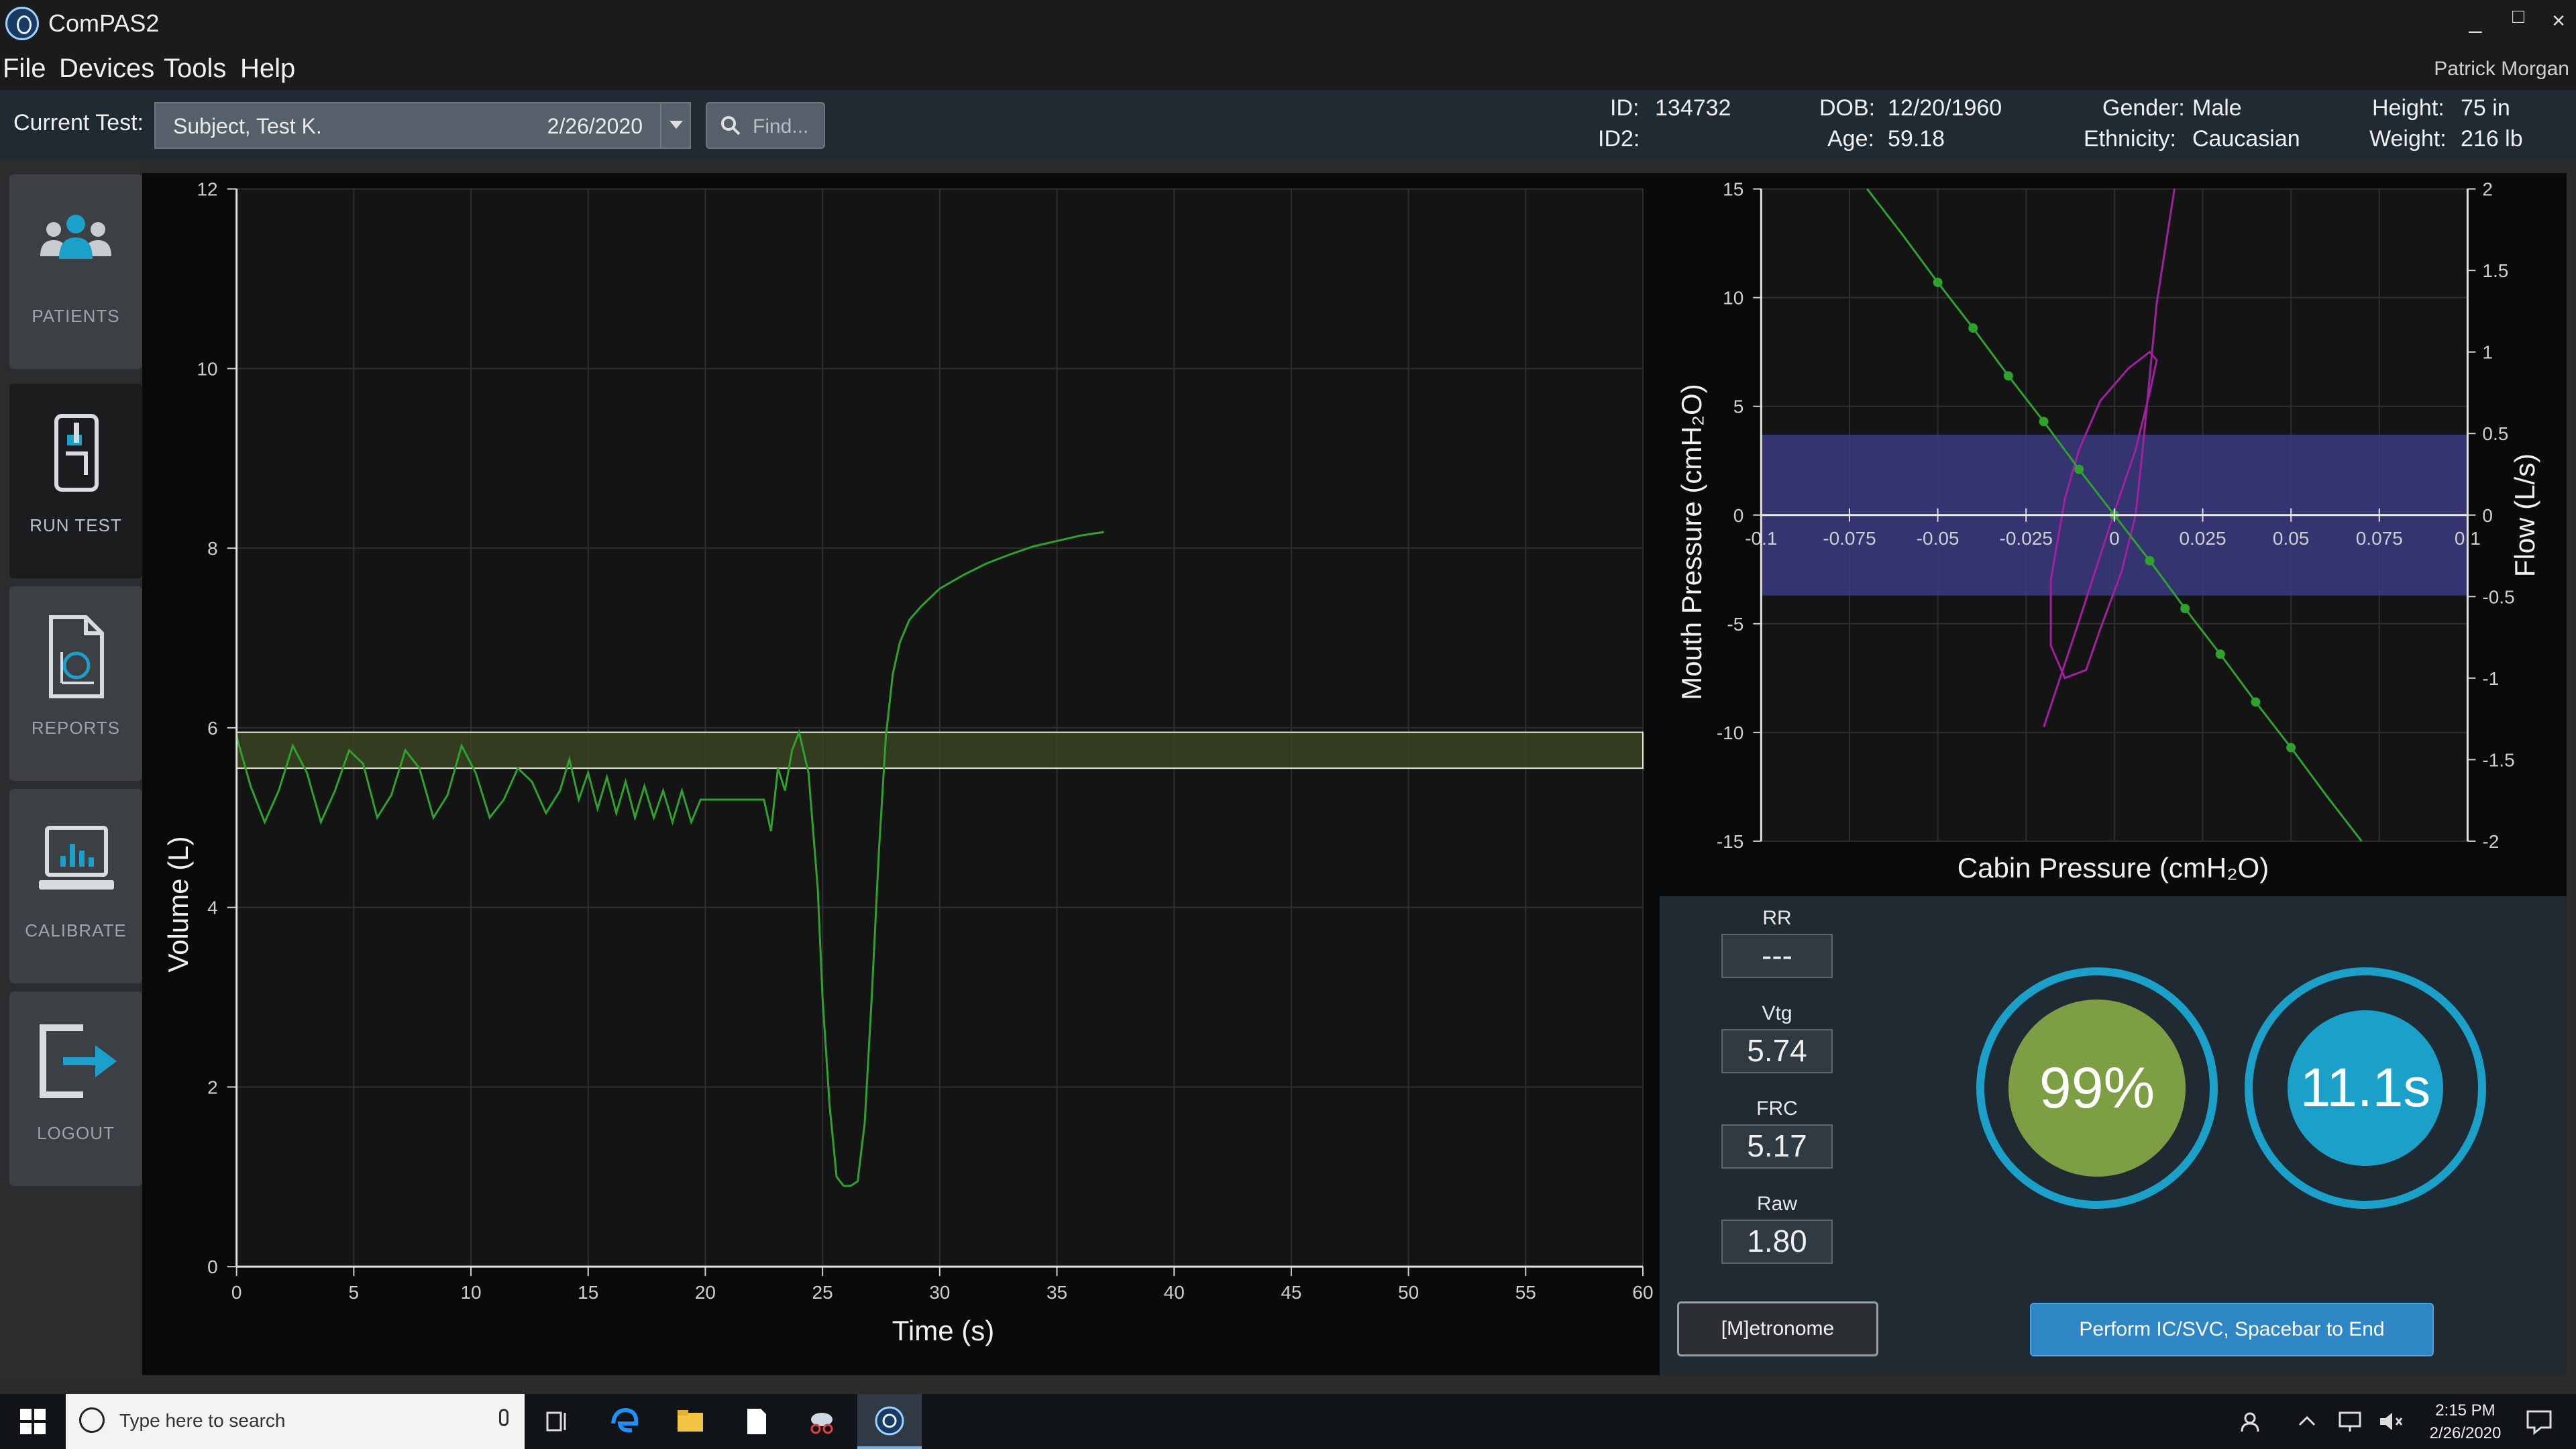 Image resolution: width=2576 pixels, height=1449 pixels. Describe the element at coordinates (78, 123) in the screenshot. I see `current-test-label: Current Test:` at that location.